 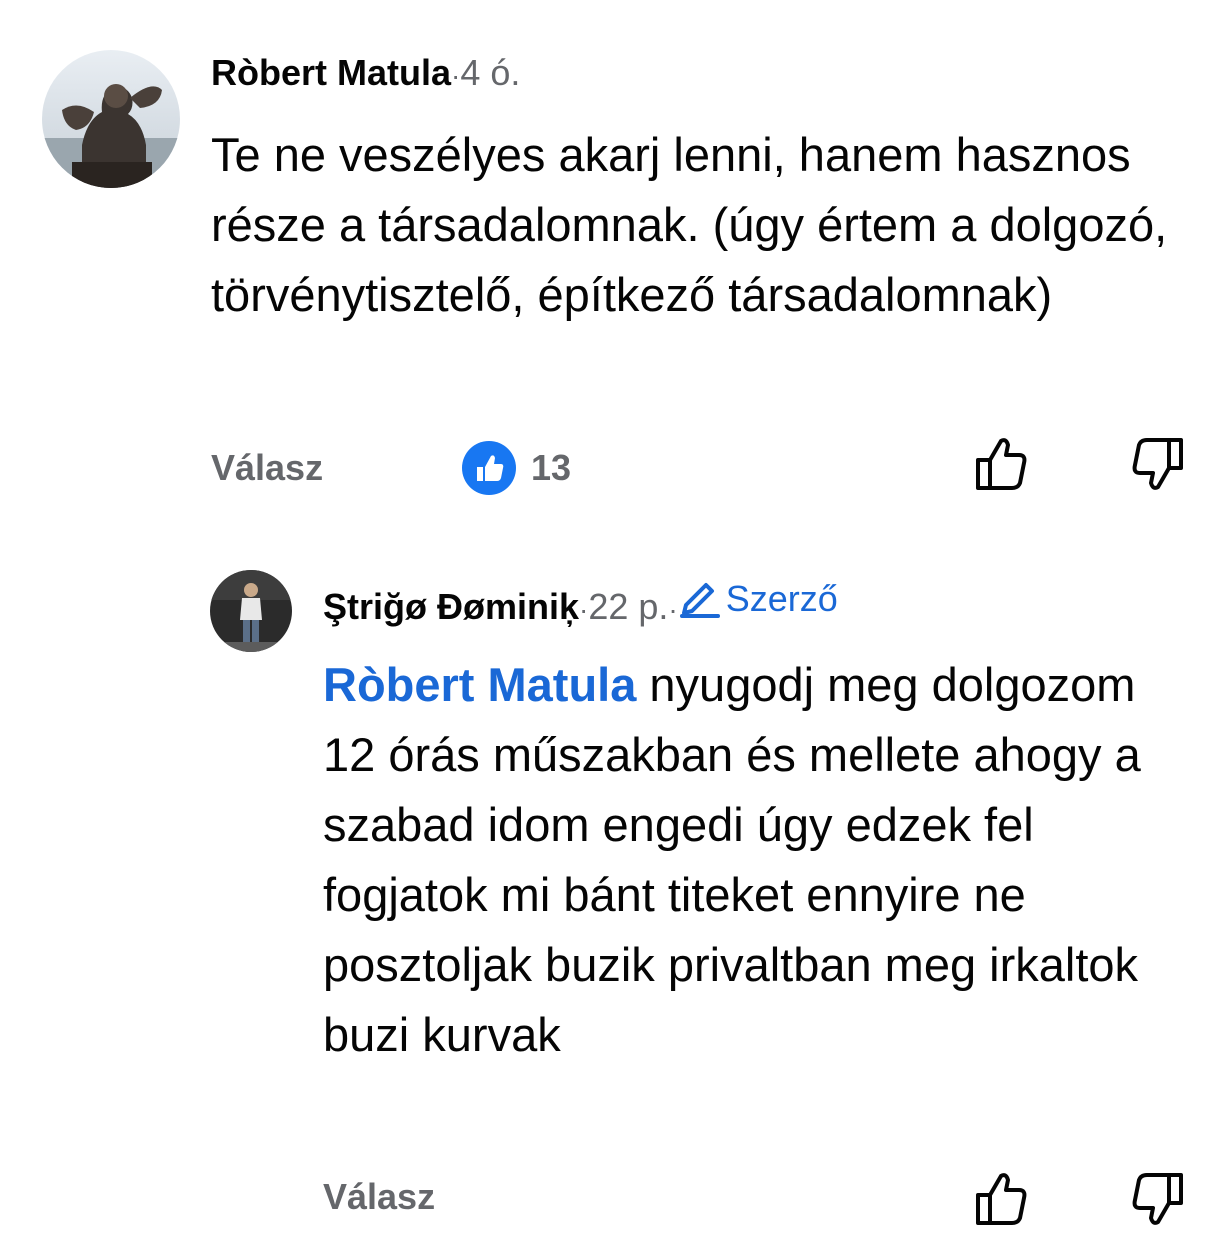 I want to click on timestamp: 22 p., so click(x=628, y=607).